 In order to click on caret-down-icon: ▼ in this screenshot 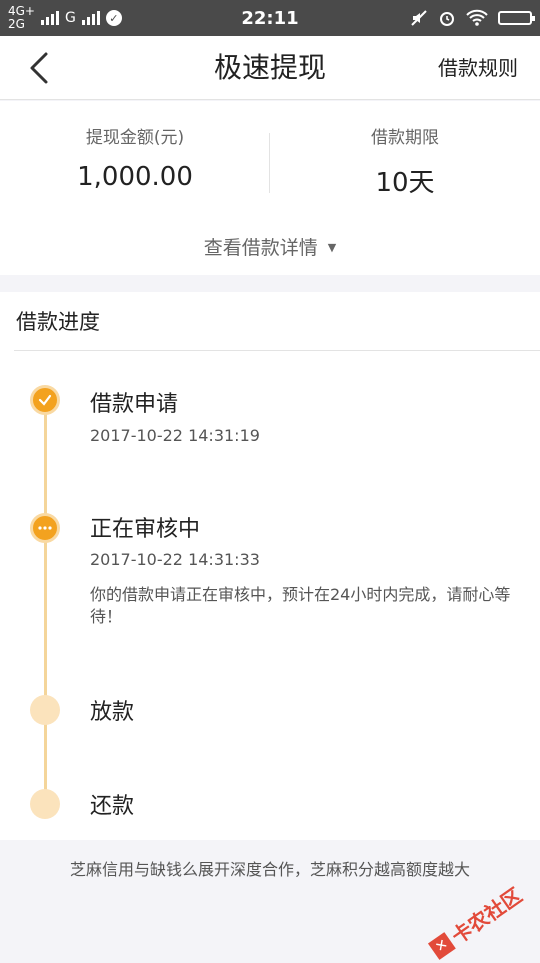, I will do `click(332, 247)`.